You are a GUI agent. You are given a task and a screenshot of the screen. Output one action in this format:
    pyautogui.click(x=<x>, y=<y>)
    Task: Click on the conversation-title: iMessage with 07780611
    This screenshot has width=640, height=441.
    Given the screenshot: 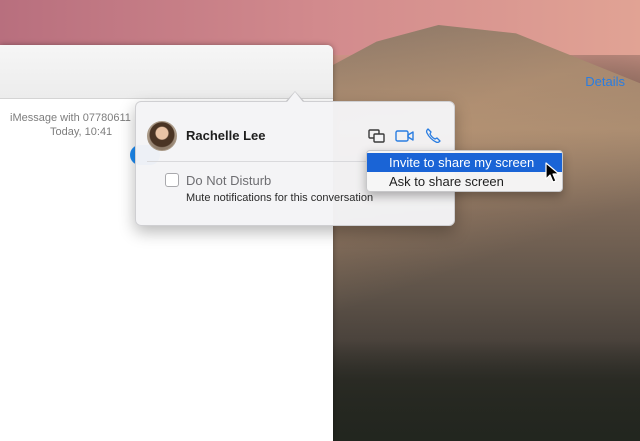 What is the action you would take?
    pyautogui.click(x=70, y=118)
    